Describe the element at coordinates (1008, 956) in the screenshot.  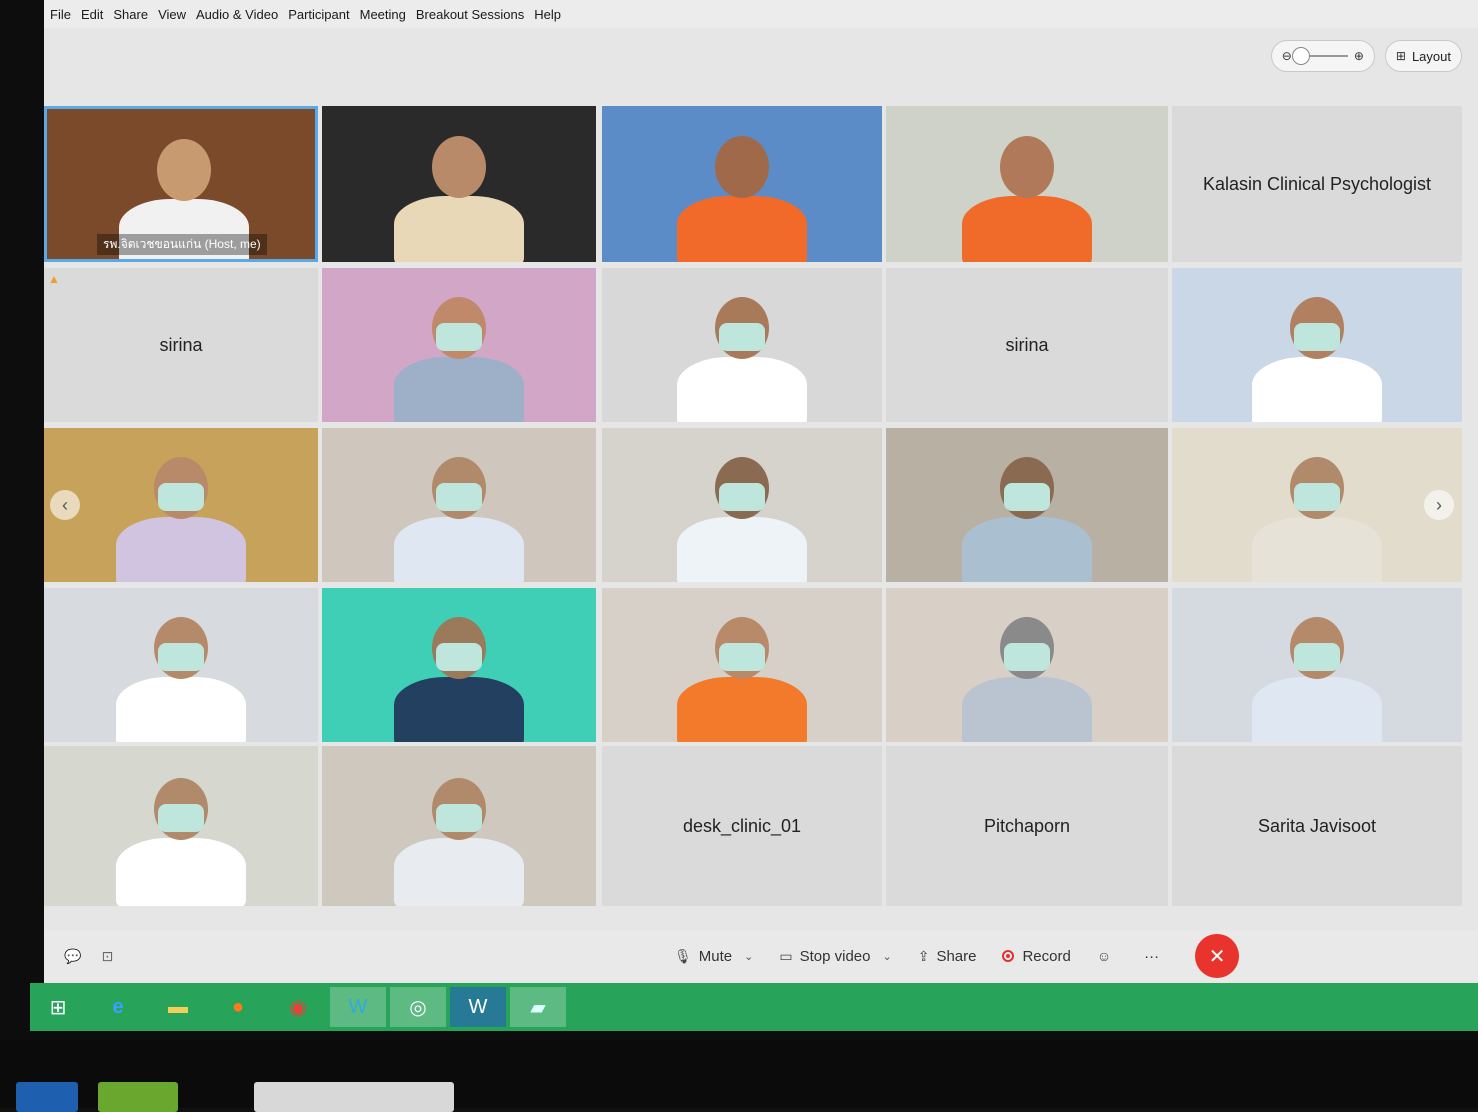
I see `record-icon` at that location.